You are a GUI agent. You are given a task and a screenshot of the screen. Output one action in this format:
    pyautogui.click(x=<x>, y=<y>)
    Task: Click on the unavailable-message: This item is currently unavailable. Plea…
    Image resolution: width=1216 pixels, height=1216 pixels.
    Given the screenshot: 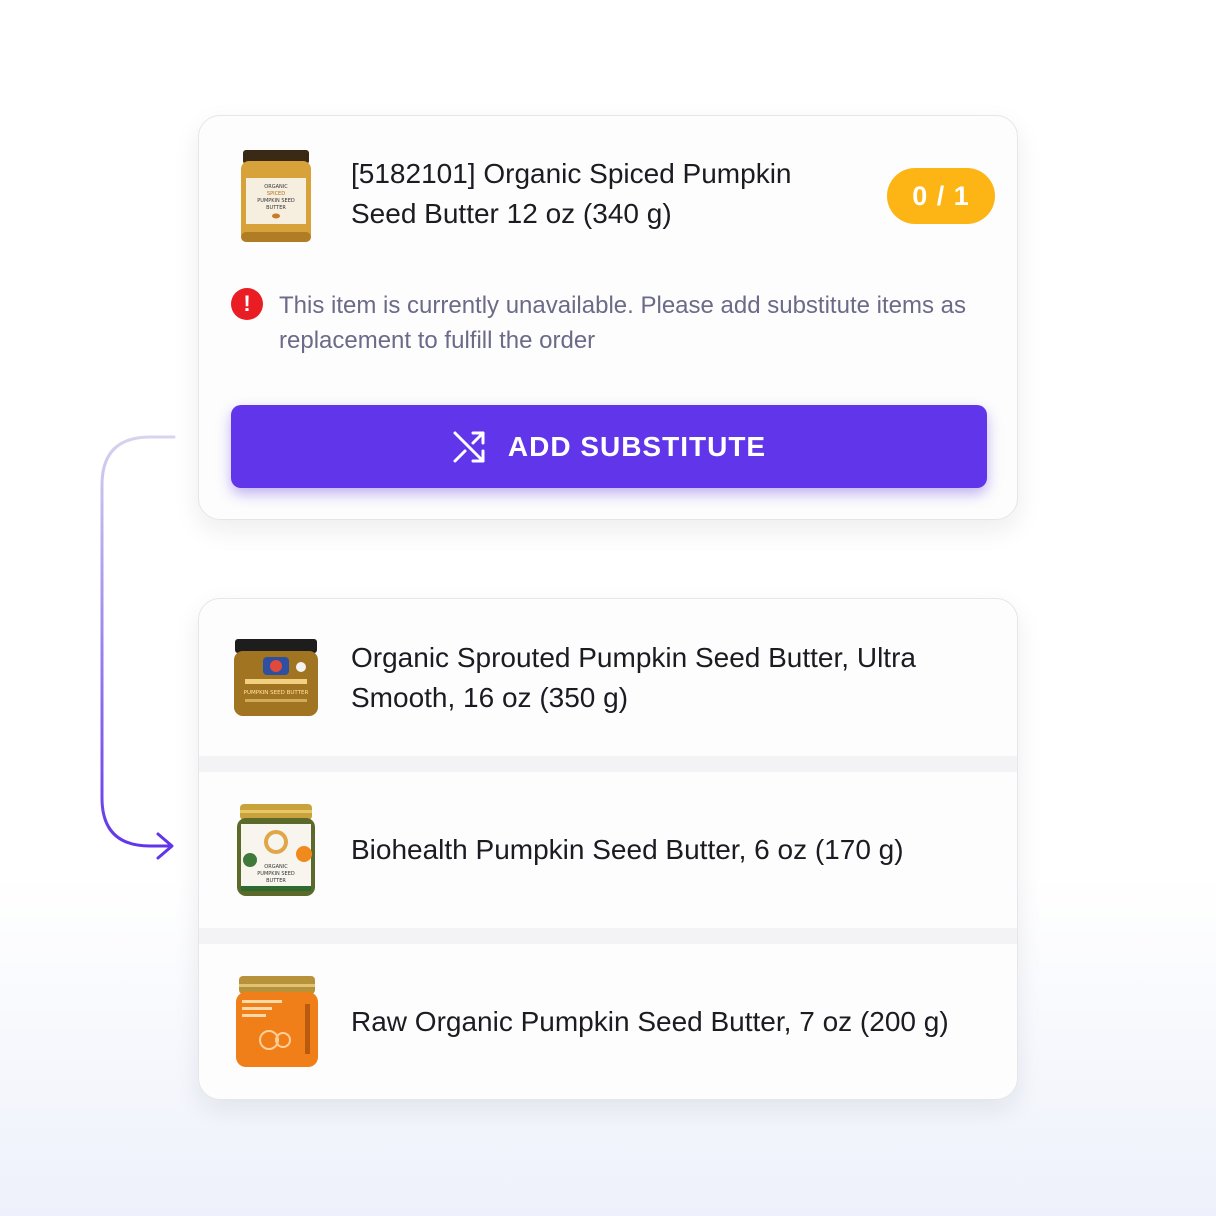 What is the action you would take?
    pyautogui.click(x=622, y=323)
    